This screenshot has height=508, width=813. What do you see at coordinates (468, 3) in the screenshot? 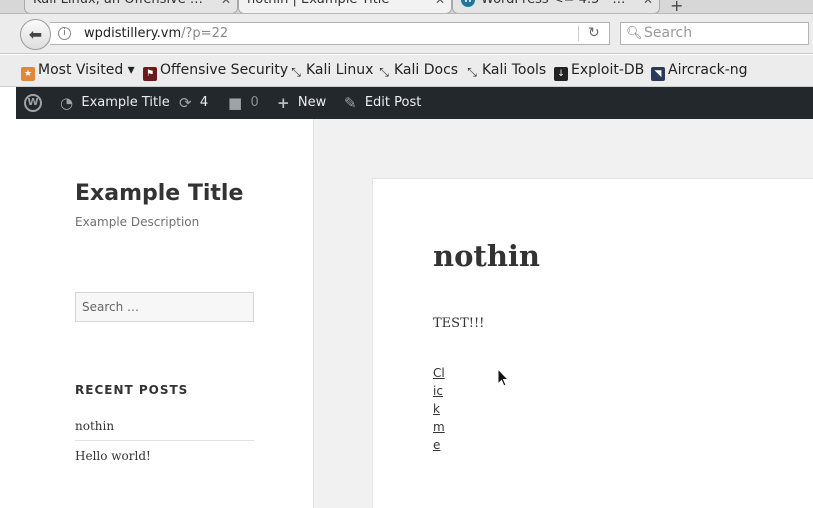
I see `wordpress-icon: W` at bounding box center [468, 3].